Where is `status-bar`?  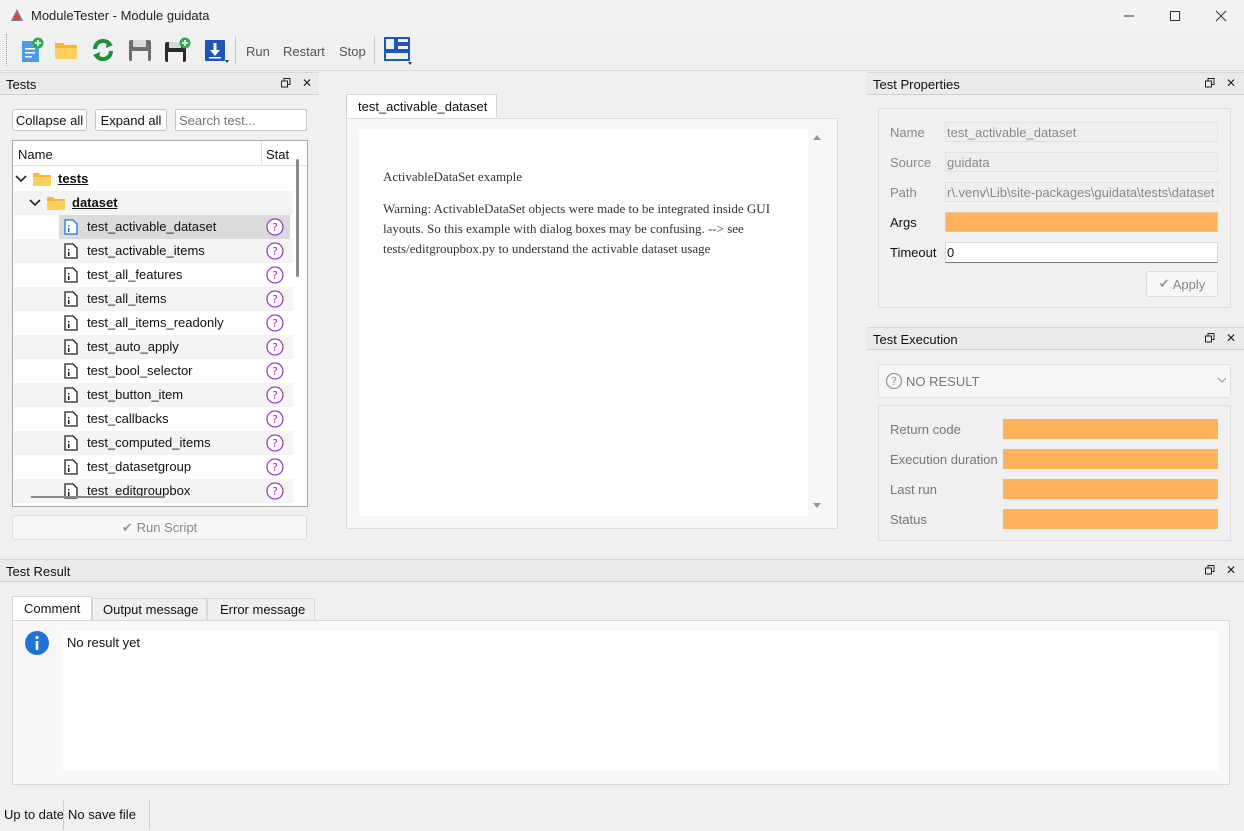 status-bar is located at coordinates (622, 815).